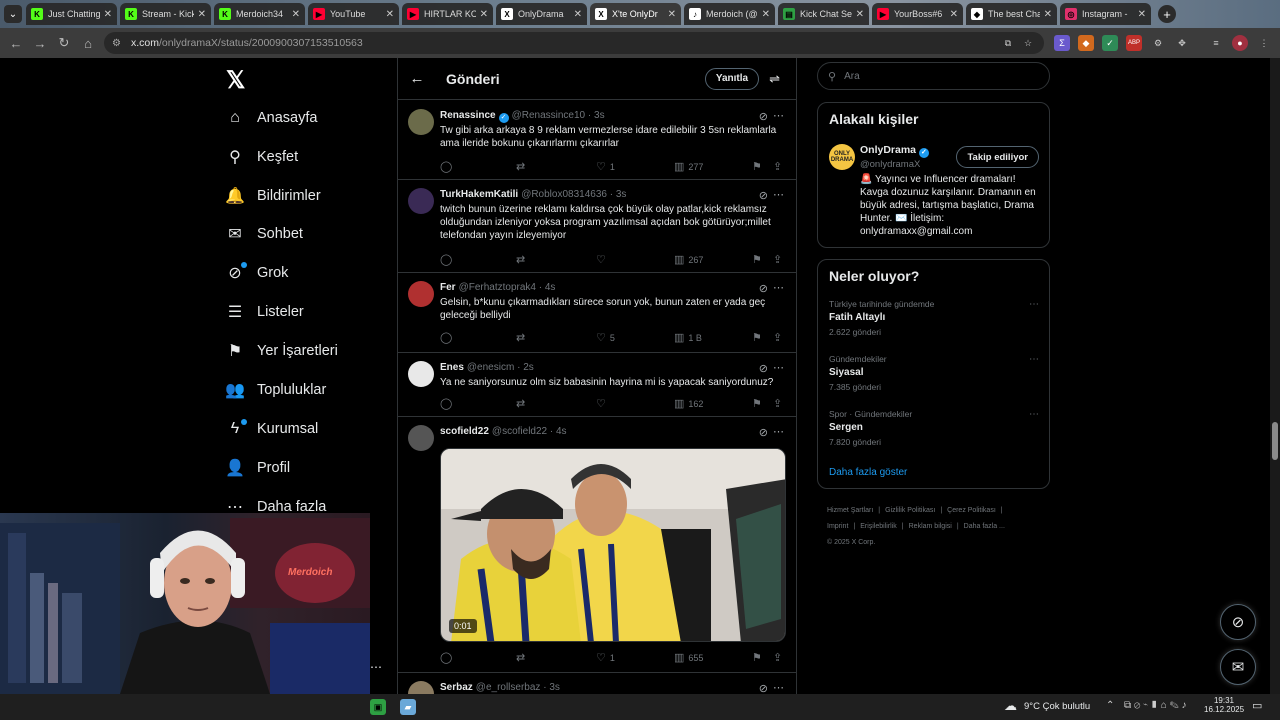 The image size is (1280, 720). What do you see at coordinates (479, 194) in the screenshot?
I see `author-name: TurkHakemKatili` at bounding box center [479, 194].